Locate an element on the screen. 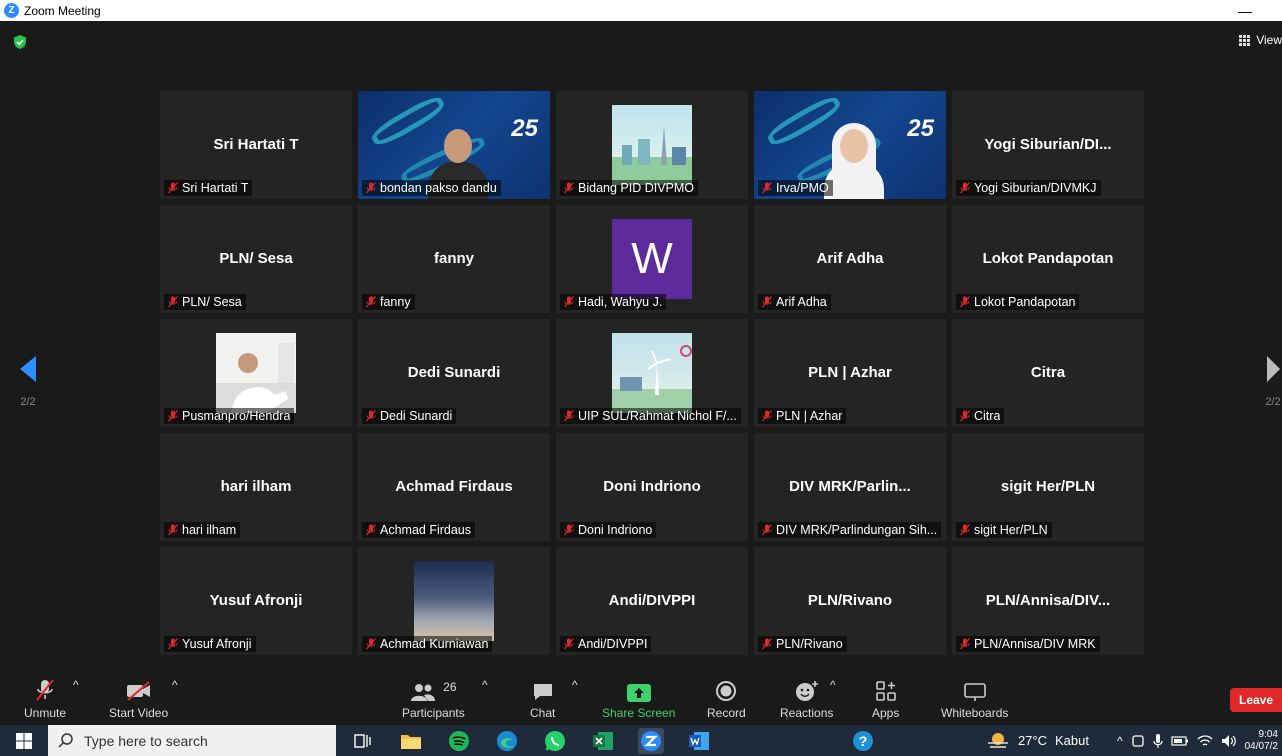 The width and height of the screenshot is (1282, 756). view-button: View is located at coordinates (1260, 40).